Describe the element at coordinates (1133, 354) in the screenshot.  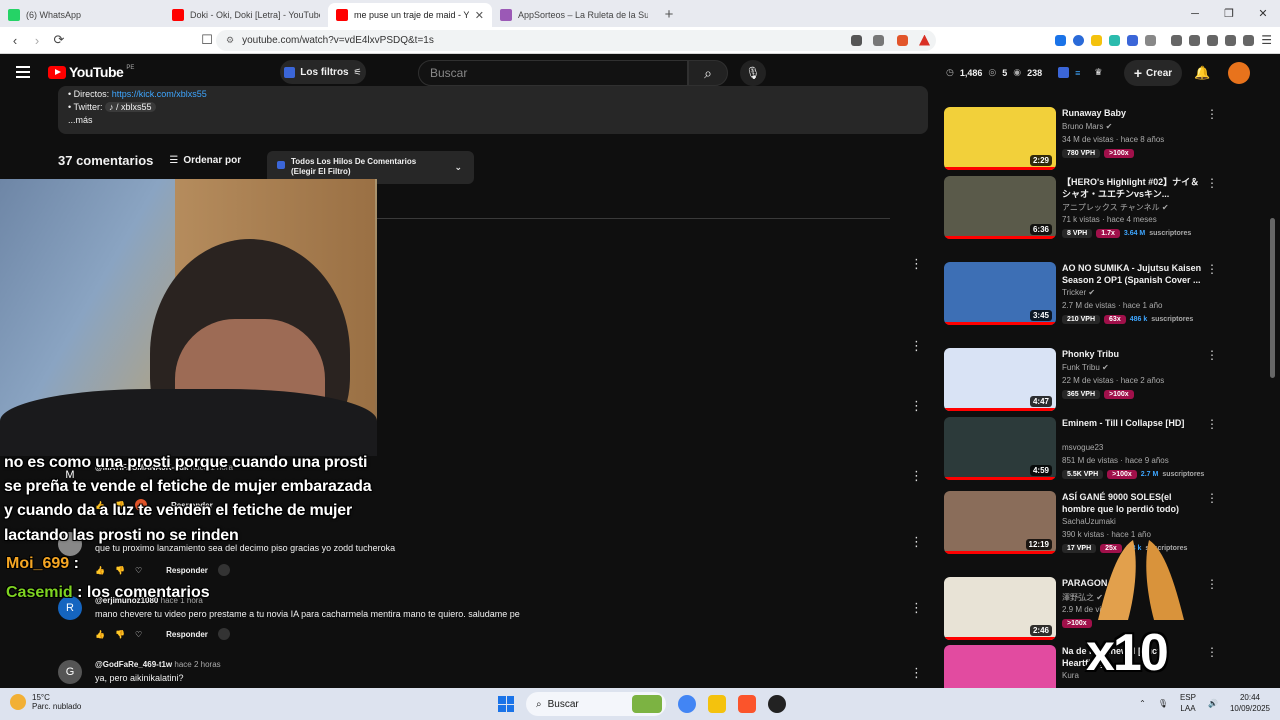
I see `video-title: Phonky Tribu` at that location.